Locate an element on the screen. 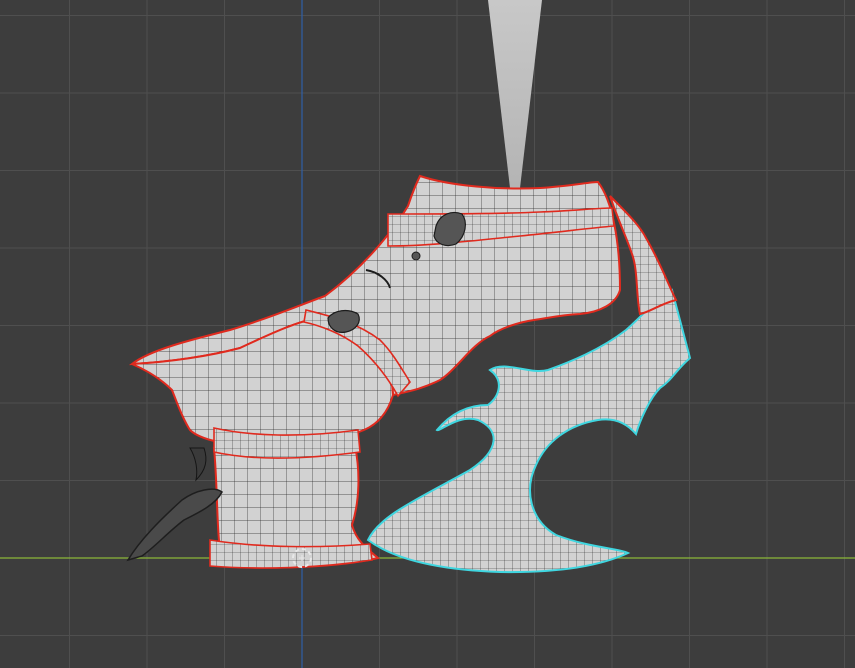 This screenshot has width=855, height=668. light-beam is located at coordinates (515, 94).